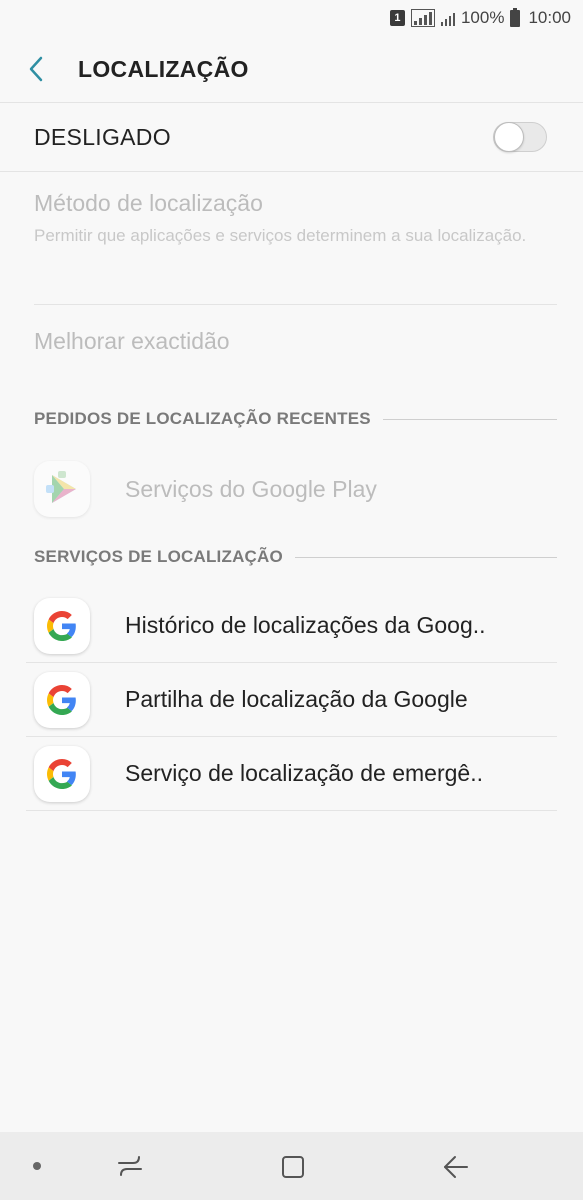 The height and width of the screenshot is (1200, 583). Describe the element at coordinates (102, 136) in the screenshot. I see `master-switch-label: DESLIGADO` at that location.